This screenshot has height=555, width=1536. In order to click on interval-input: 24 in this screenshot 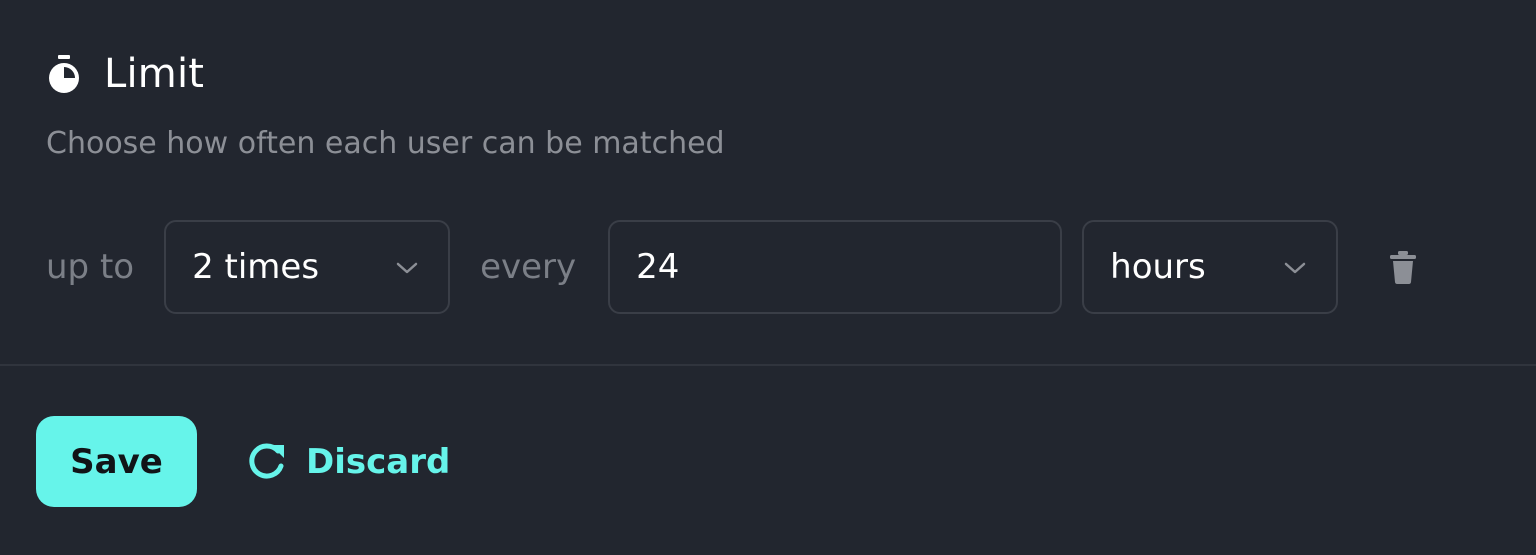, I will do `click(835, 267)`.